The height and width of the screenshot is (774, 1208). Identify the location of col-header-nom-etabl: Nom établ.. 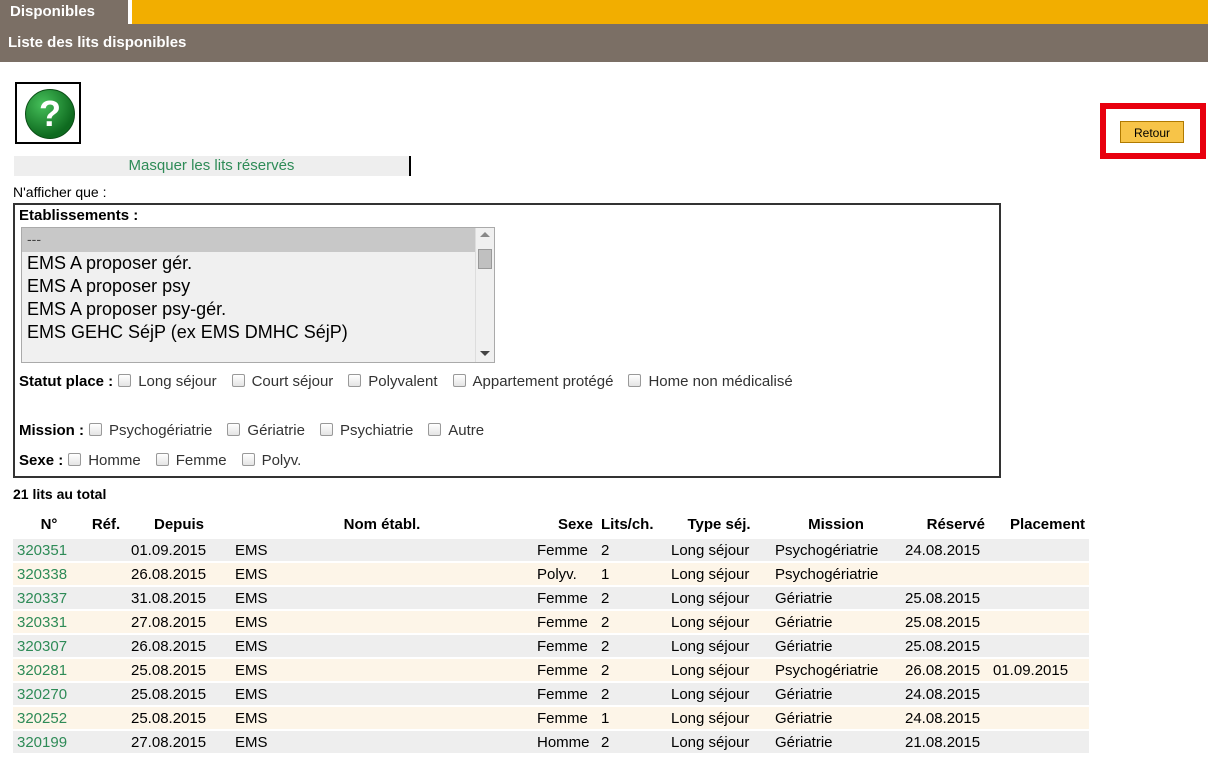
(382, 525).